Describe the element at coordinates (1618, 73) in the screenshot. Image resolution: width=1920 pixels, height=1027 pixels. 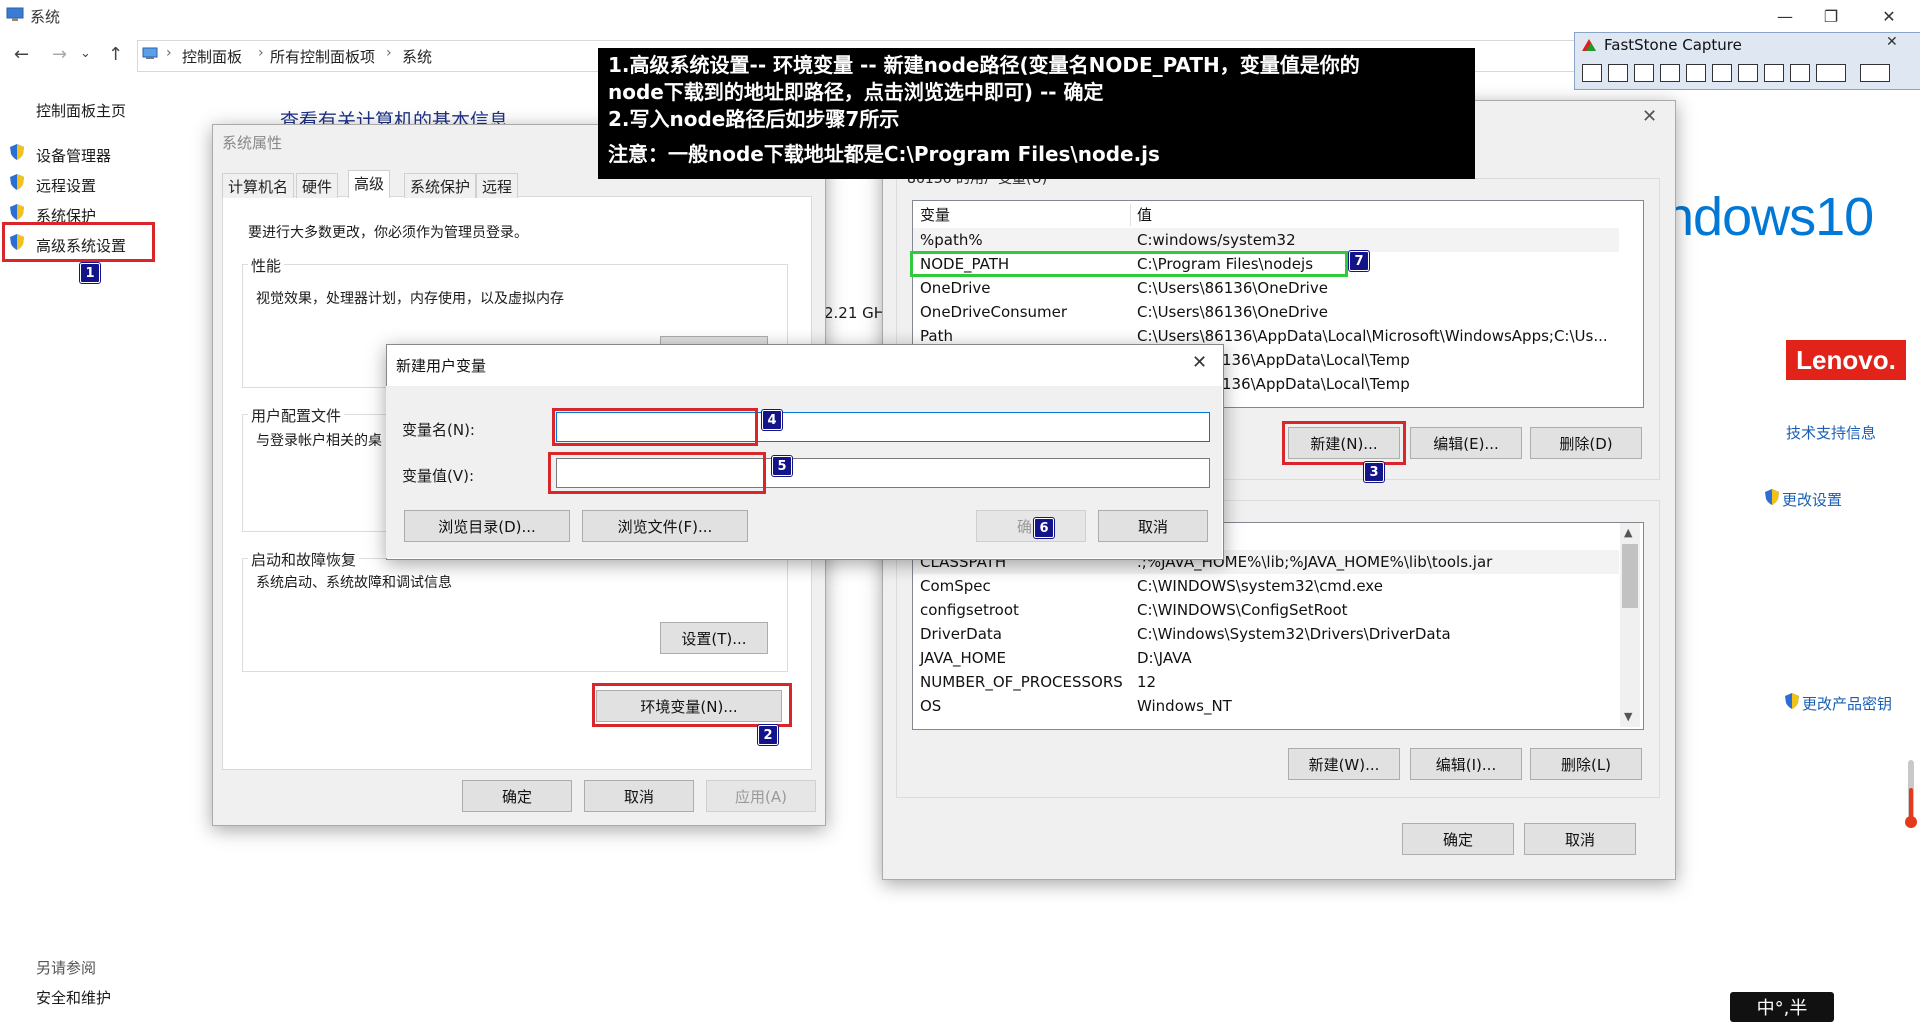
I see `capture-window-icon` at that location.